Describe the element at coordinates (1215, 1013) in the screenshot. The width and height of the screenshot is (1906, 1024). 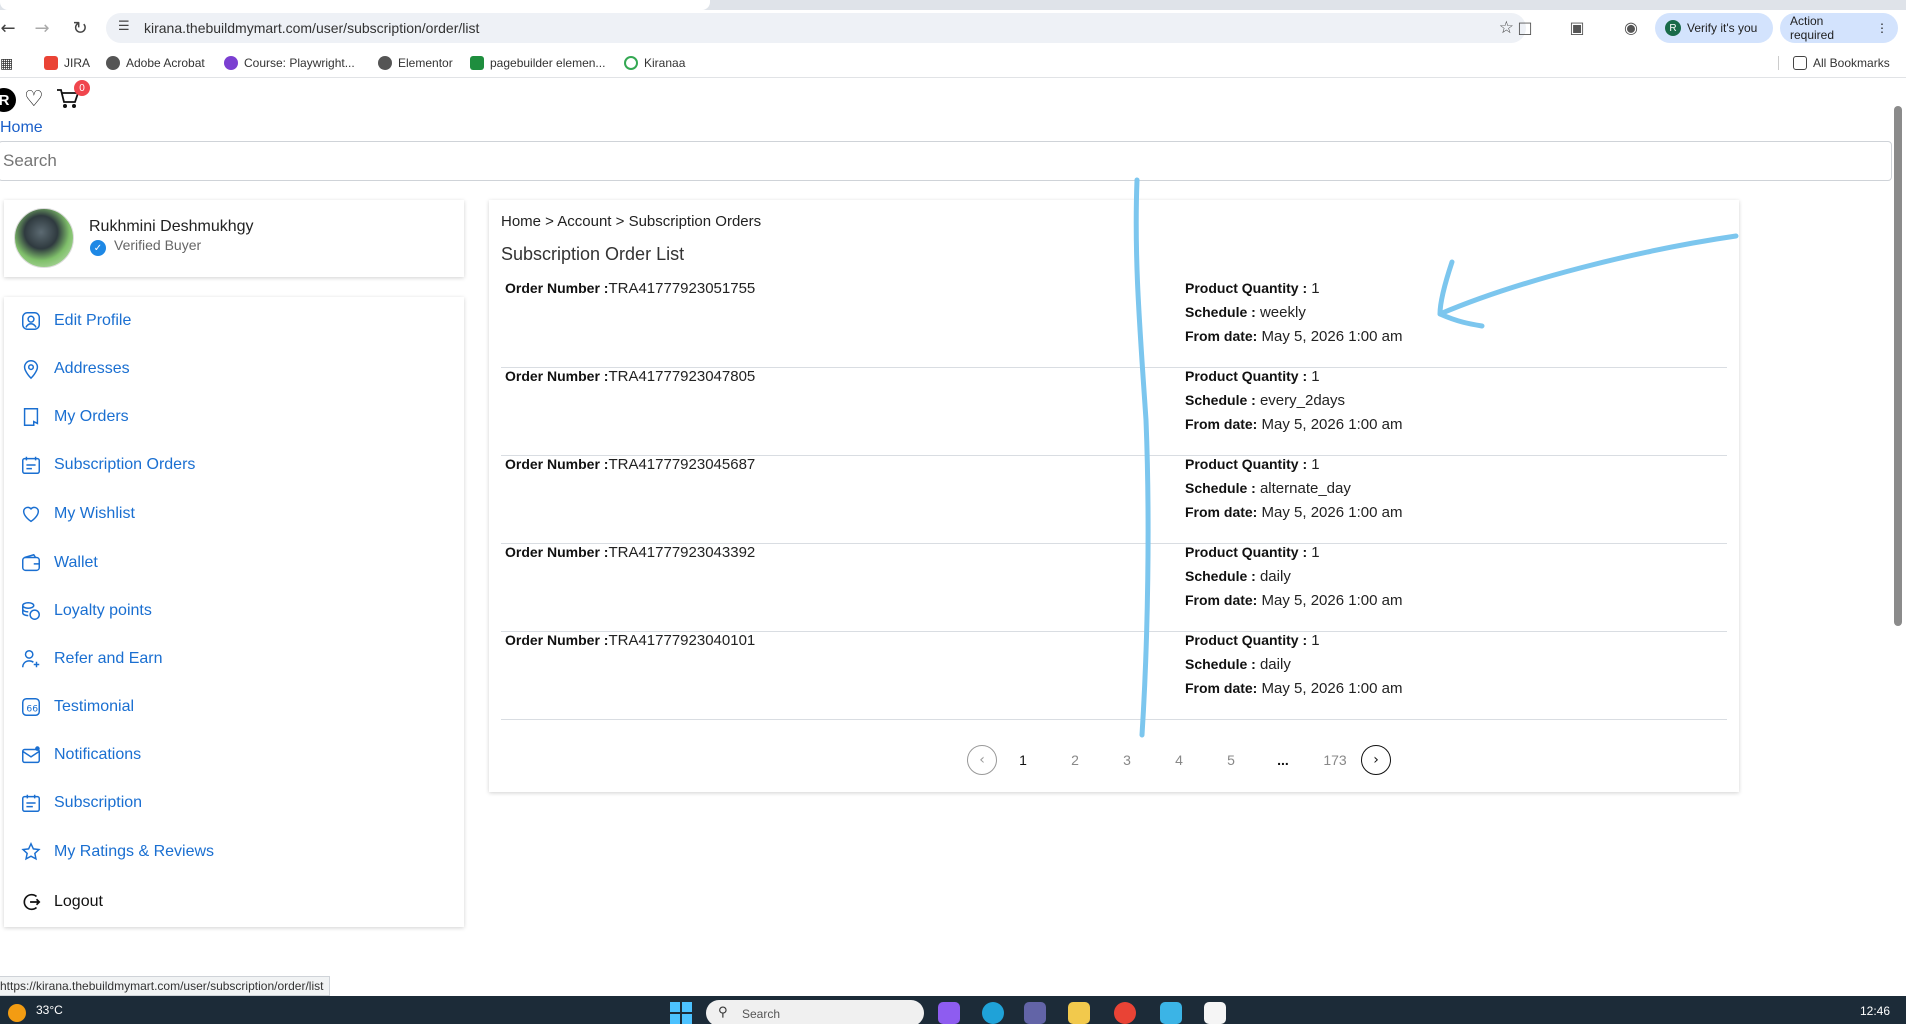
I see `document-app-icon` at that location.